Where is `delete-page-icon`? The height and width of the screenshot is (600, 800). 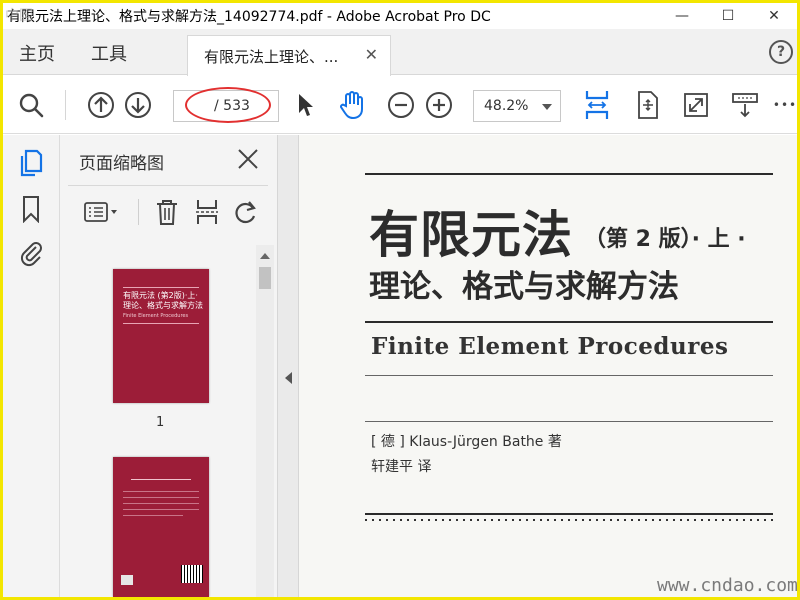
delete-page-icon is located at coordinates (167, 212).